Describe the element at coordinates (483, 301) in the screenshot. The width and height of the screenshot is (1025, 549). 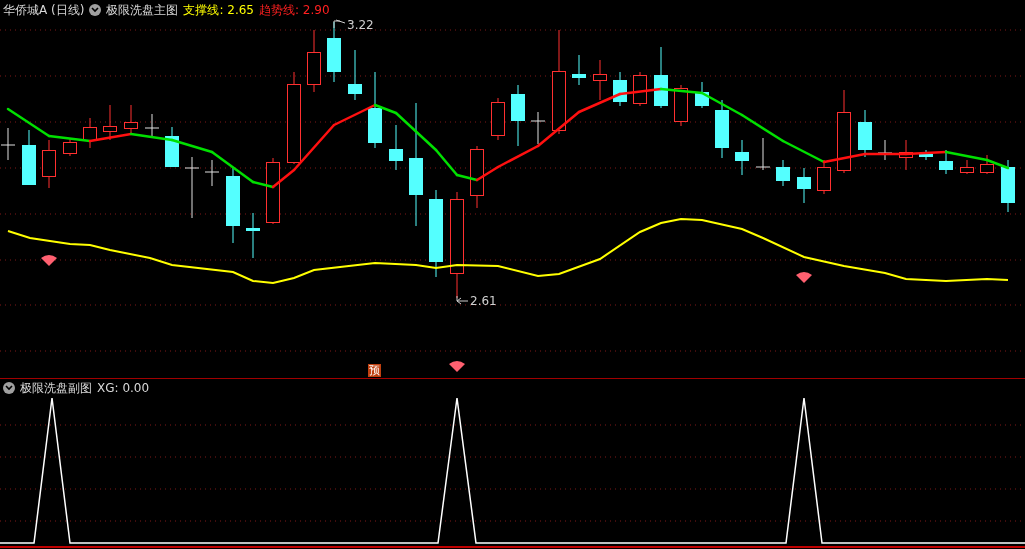
I see `price-label: 2.61` at that location.